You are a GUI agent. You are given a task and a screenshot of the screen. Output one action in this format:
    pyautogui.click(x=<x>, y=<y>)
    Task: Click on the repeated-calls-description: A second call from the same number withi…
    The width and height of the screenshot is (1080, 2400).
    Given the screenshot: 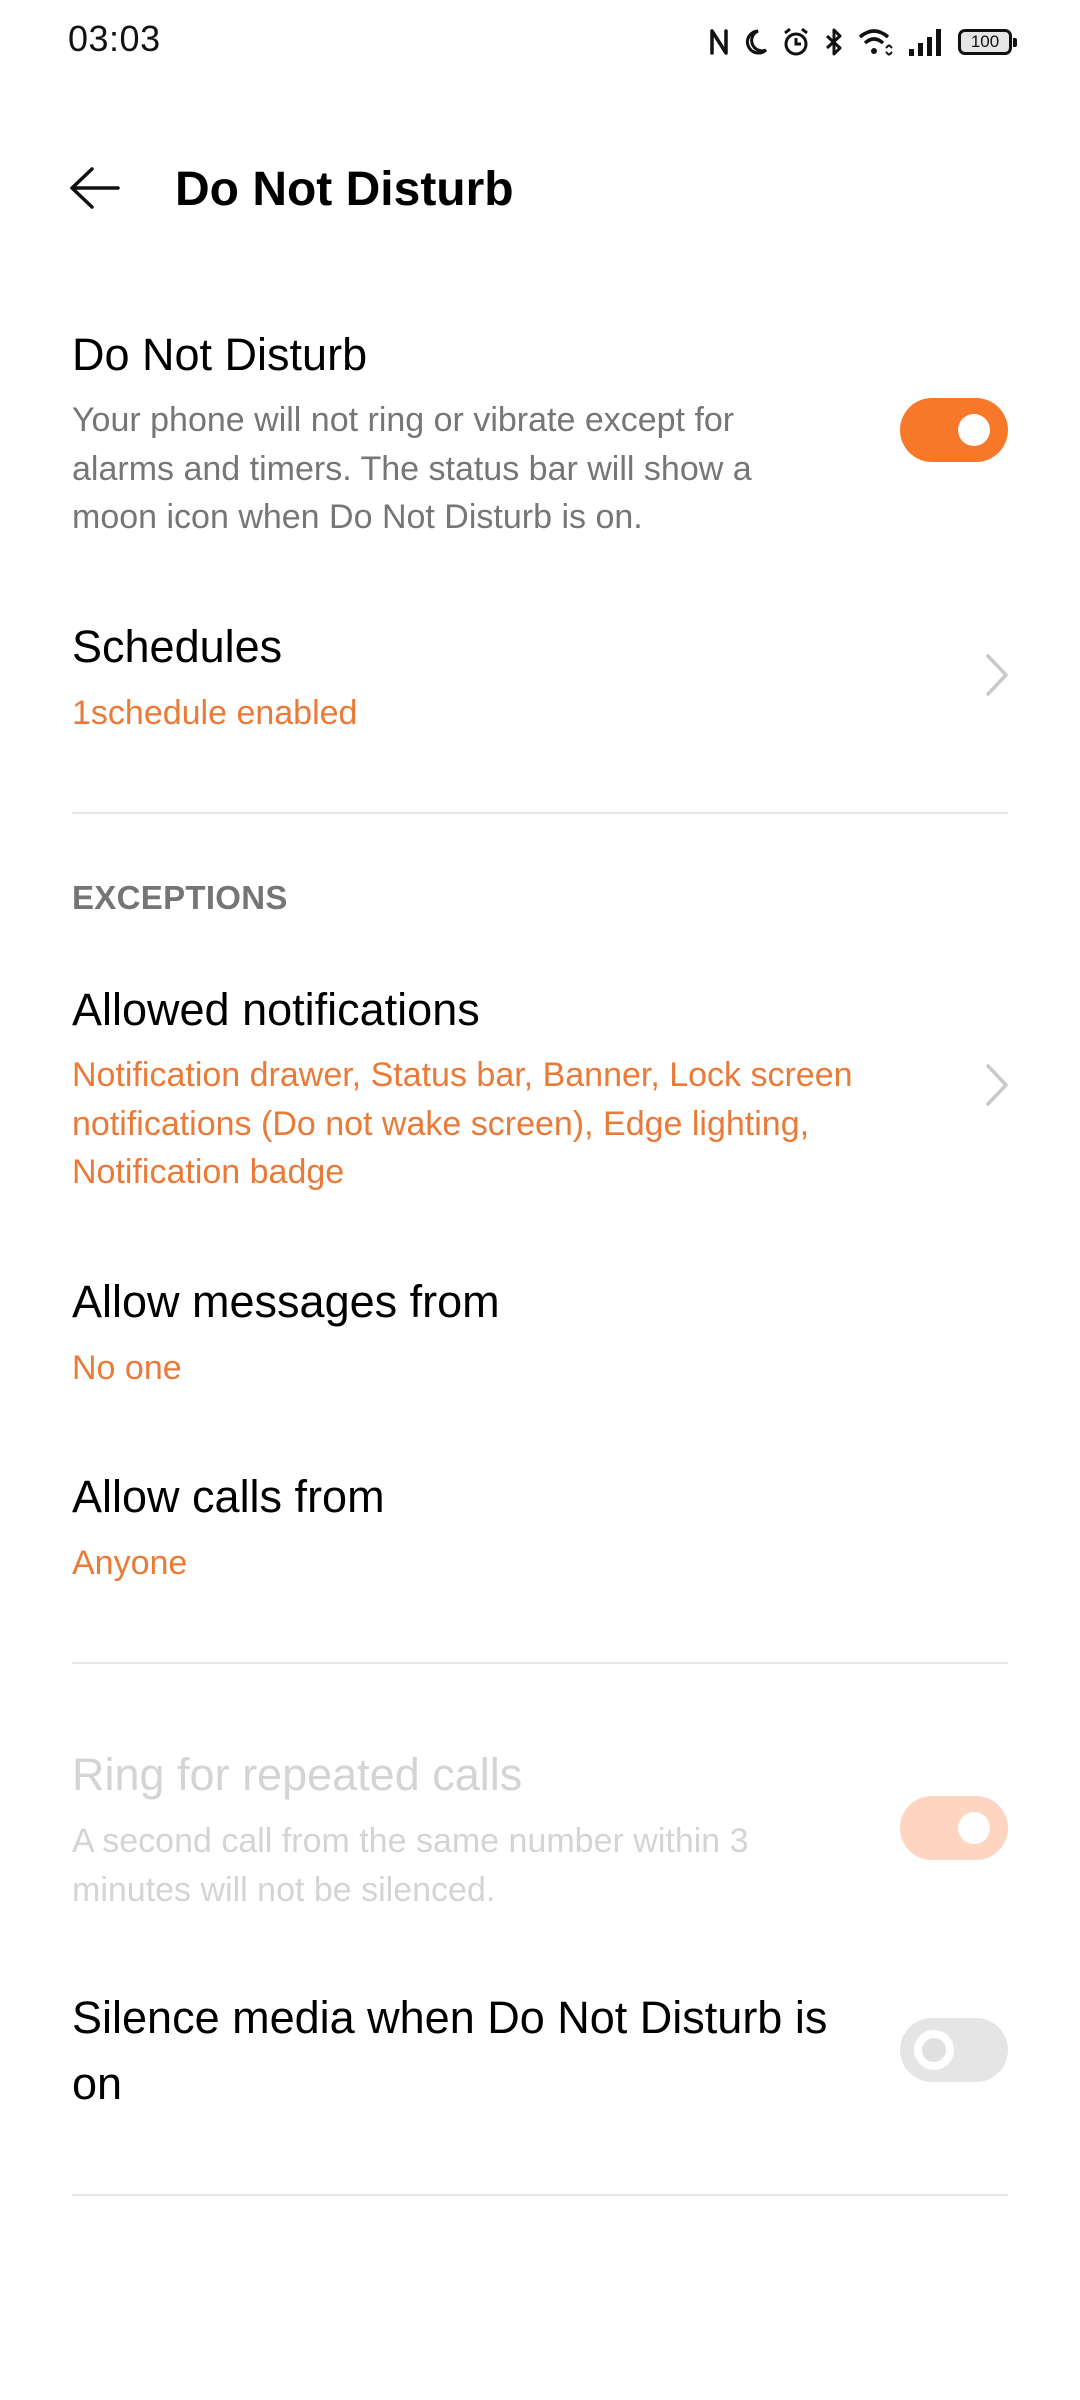 What is the action you would take?
    pyautogui.click(x=410, y=1865)
    